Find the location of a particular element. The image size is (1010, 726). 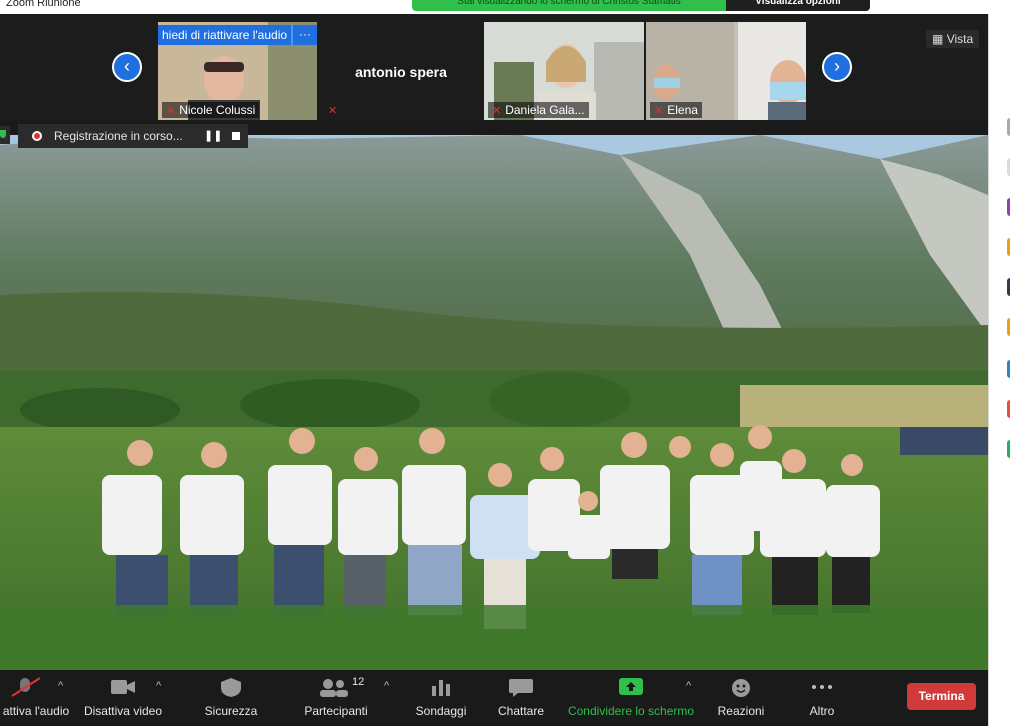

record-icon is located at coordinates (37, 136).